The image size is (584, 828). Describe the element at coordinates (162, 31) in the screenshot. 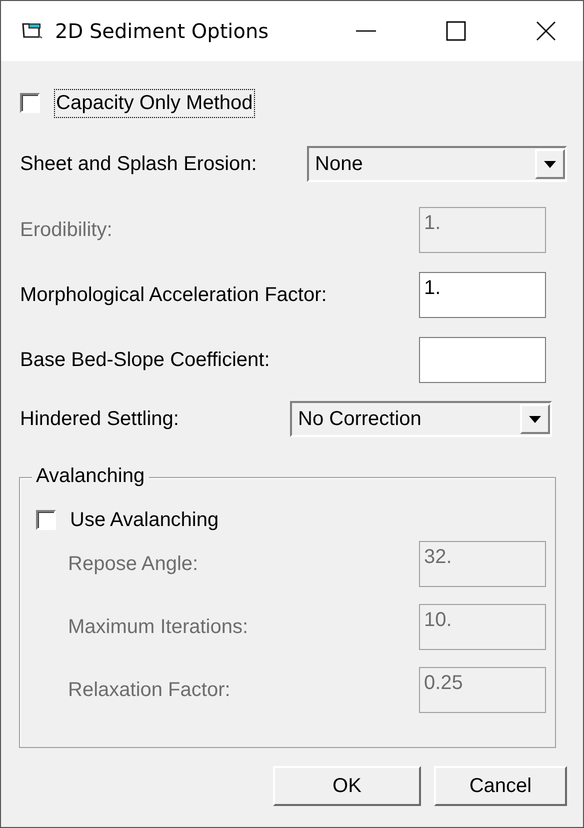

I see `window-title: 2D Sediment Options` at that location.